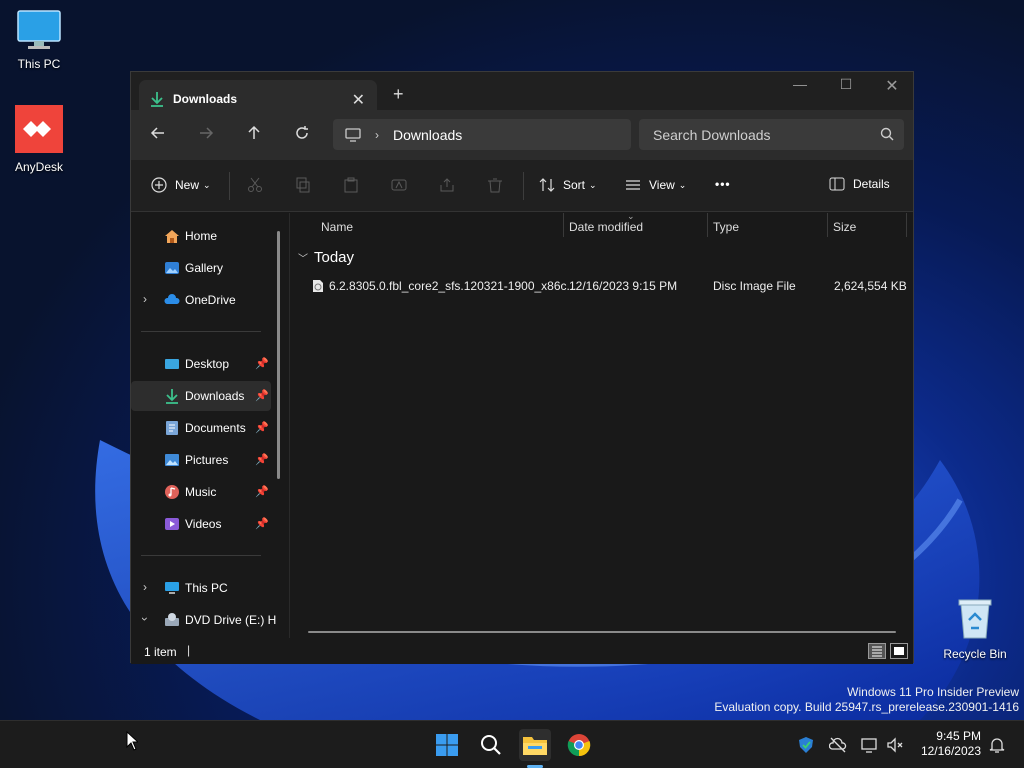 This screenshot has width=1024, height=768. Describe the element at coordinates (837, 184) in the screenshot. I see `details-pane-icon` at that location.